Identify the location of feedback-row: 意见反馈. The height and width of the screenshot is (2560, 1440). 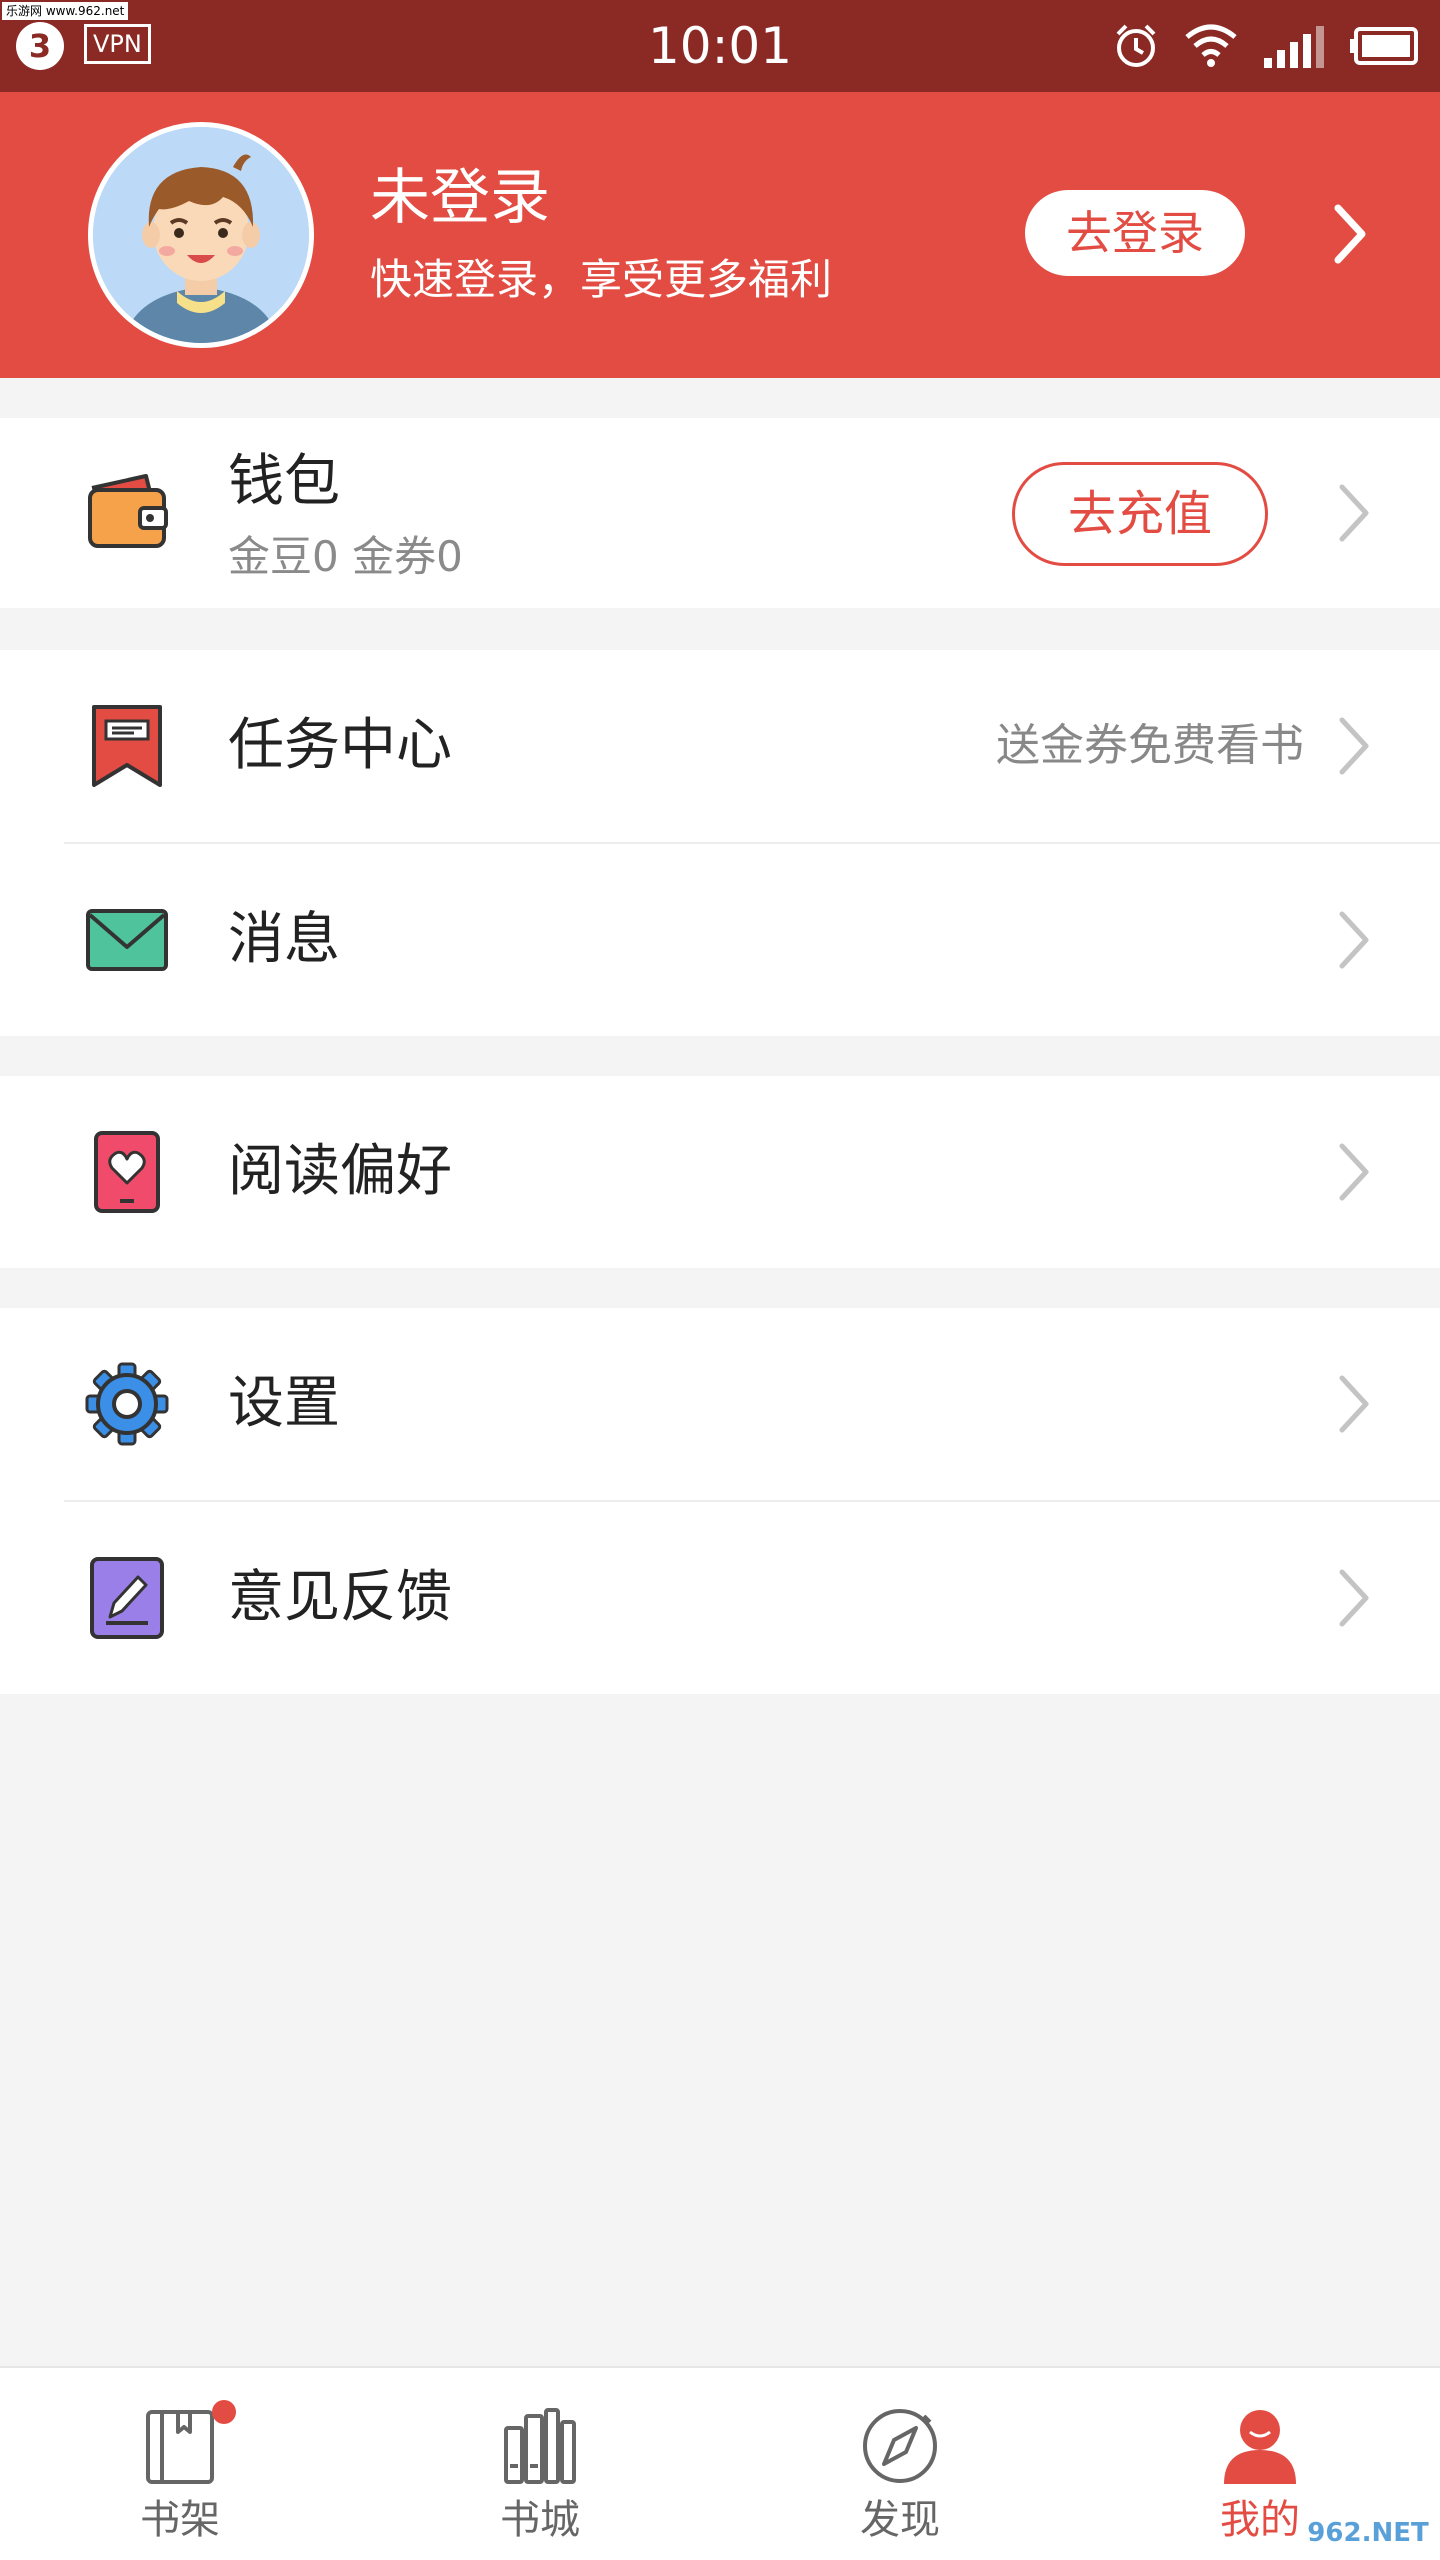
(720, 1598).